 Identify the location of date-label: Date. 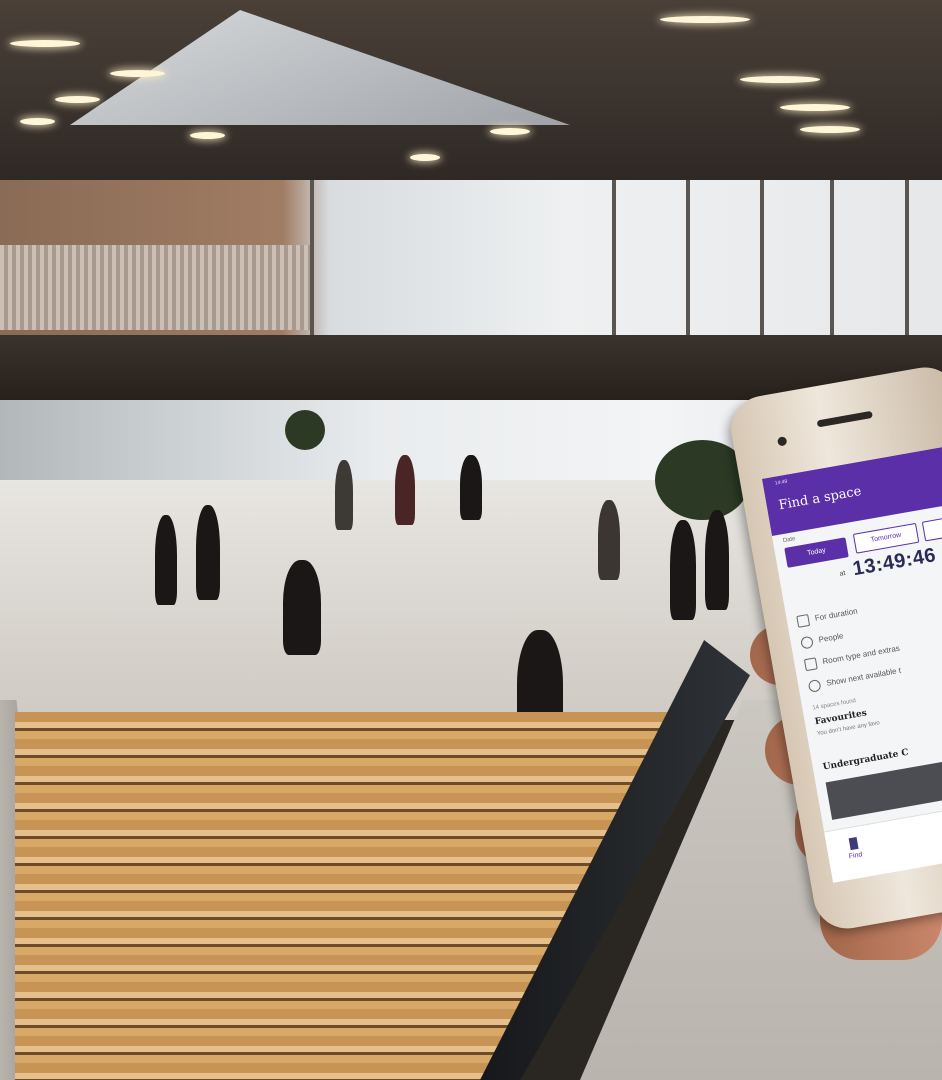
(789, 540).